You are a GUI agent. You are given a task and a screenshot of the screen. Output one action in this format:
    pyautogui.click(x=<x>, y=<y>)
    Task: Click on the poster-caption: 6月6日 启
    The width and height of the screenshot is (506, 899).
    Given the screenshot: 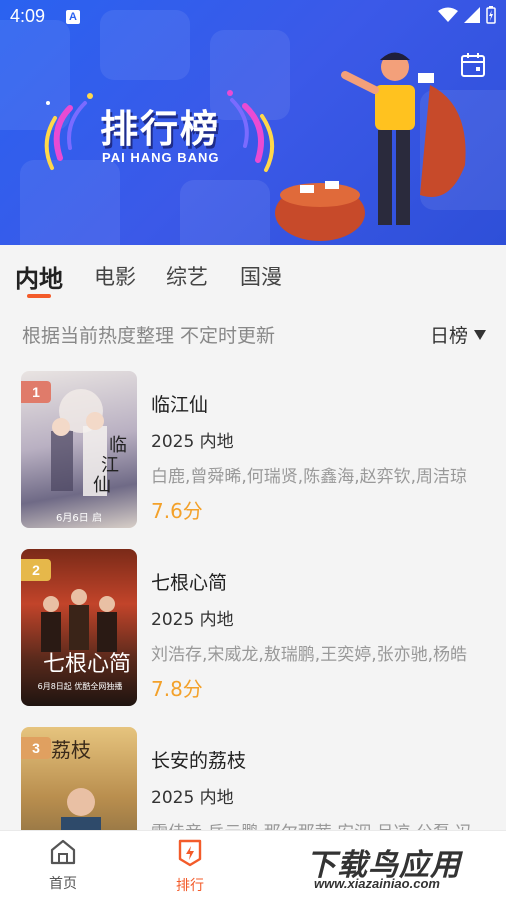 What is the action you would take?
    pyautogui.click(x=79, y=518)
    